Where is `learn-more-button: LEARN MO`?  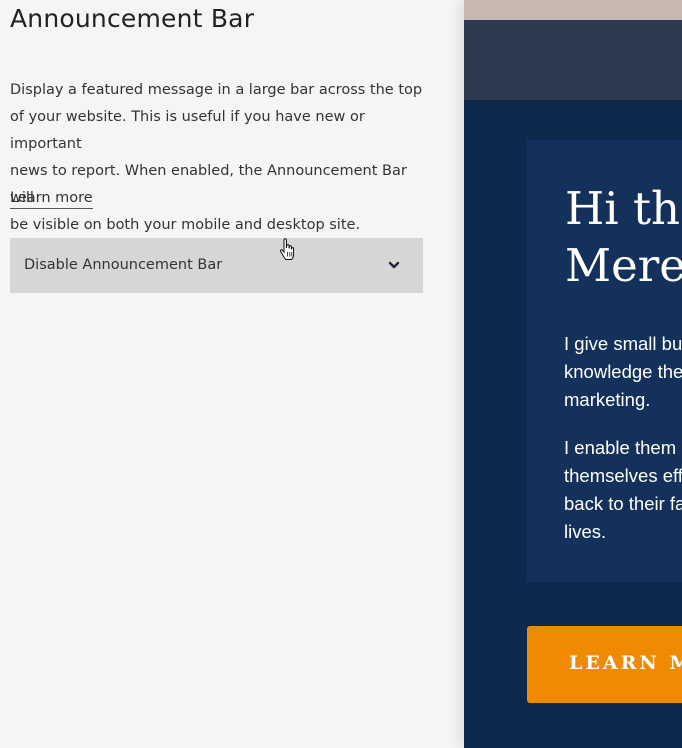
learn-more-button: LEARN MO is located at coordinates (604, 664).